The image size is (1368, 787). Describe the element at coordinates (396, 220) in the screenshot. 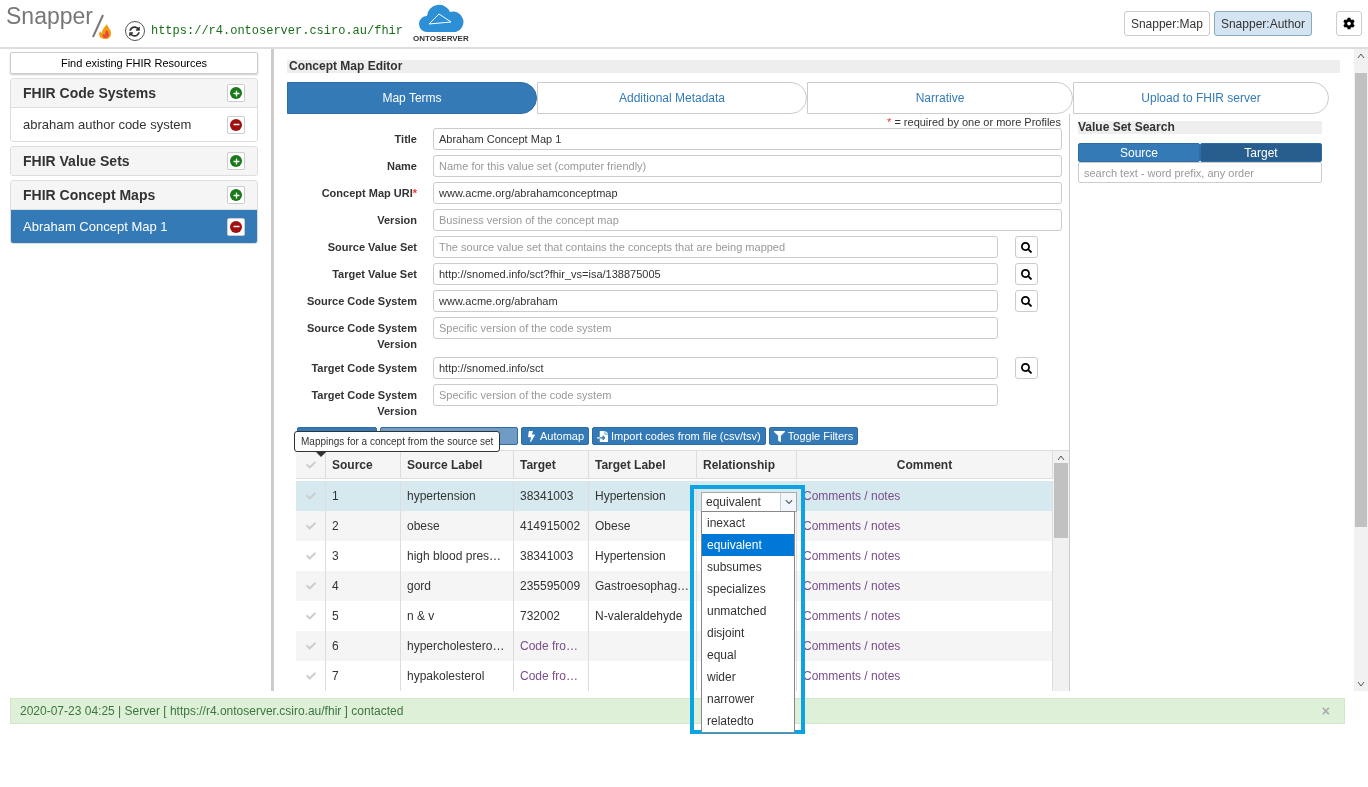

I see `field-label: Version` at that location.